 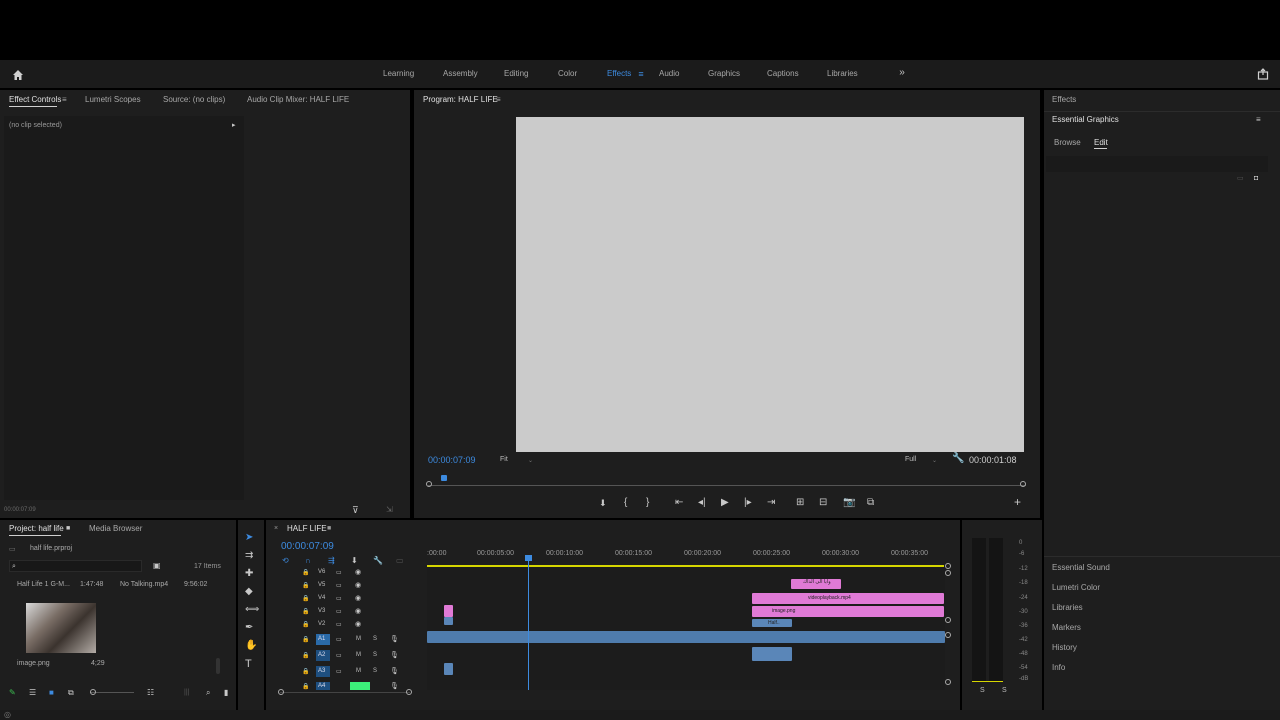 I want to click on close-icon: ×, so click(x=276, y=529).